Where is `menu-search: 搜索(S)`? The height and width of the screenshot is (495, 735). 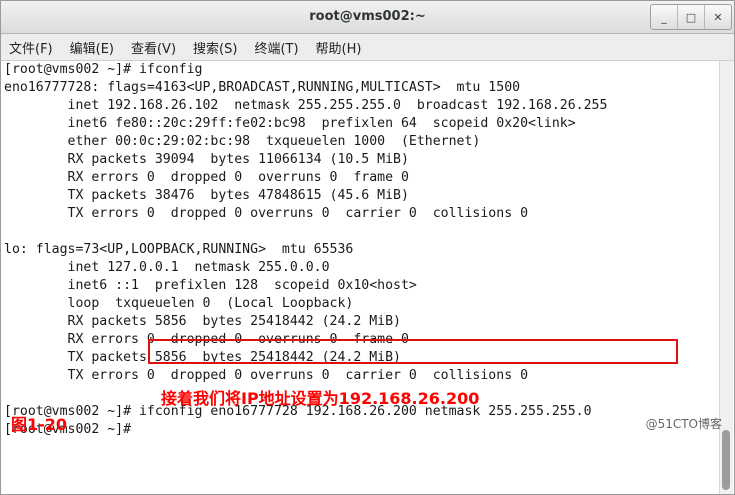
menu-search: 搜索(S) is located at coordinates (215, 47).